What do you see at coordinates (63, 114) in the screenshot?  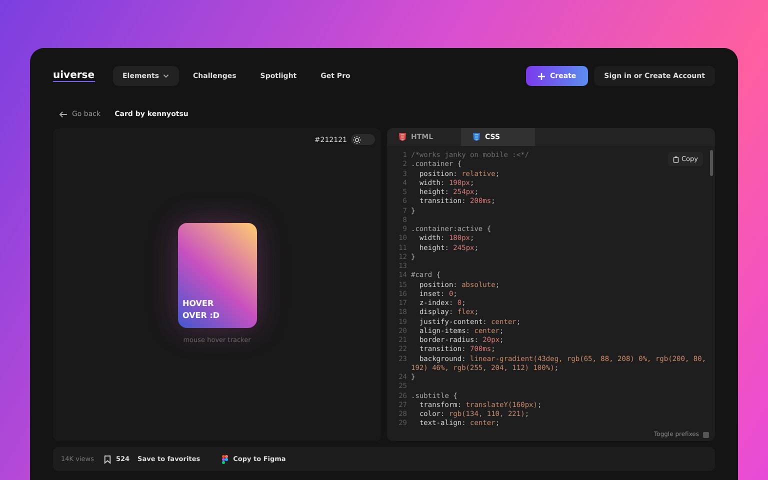 I see `arrow-left-icon` at bounding box center [63, 114].